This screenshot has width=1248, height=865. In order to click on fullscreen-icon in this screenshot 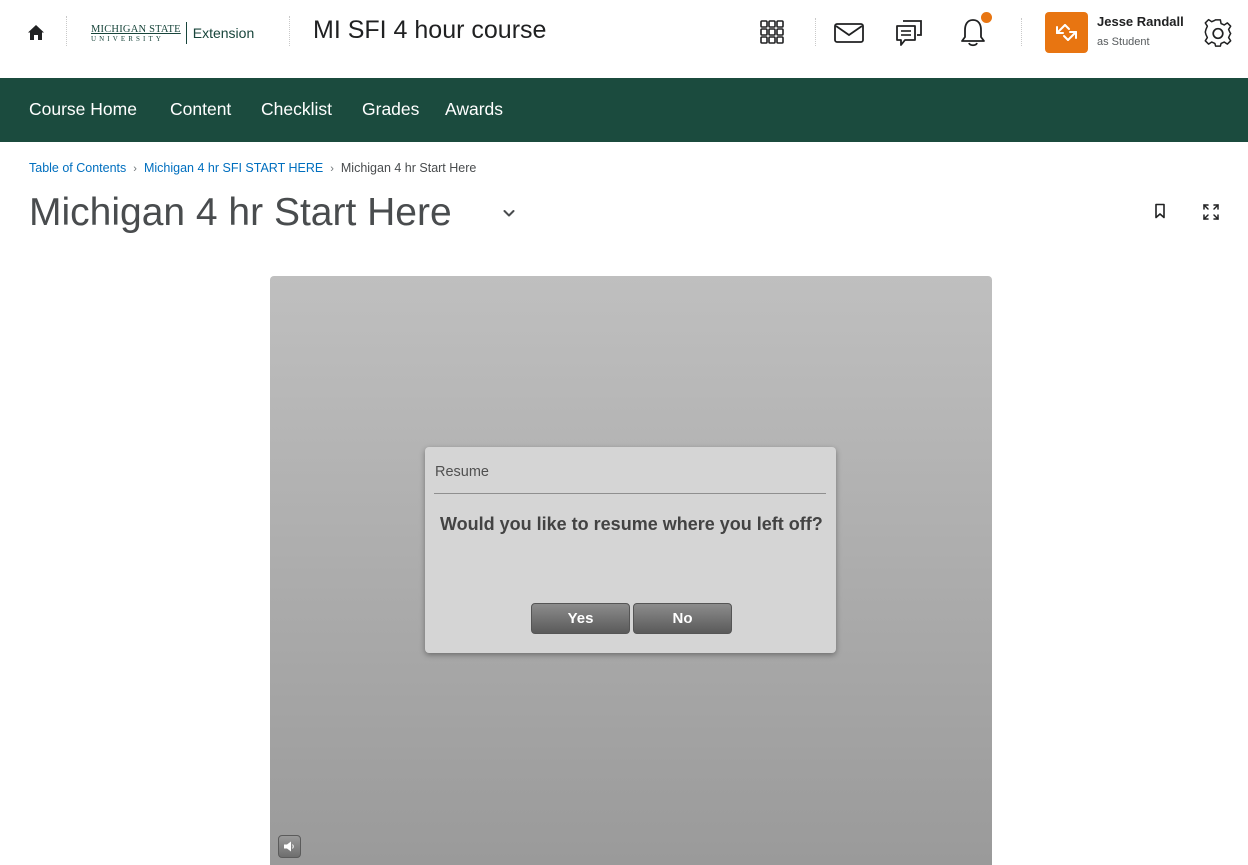, I will do `click(1211, 212)`.